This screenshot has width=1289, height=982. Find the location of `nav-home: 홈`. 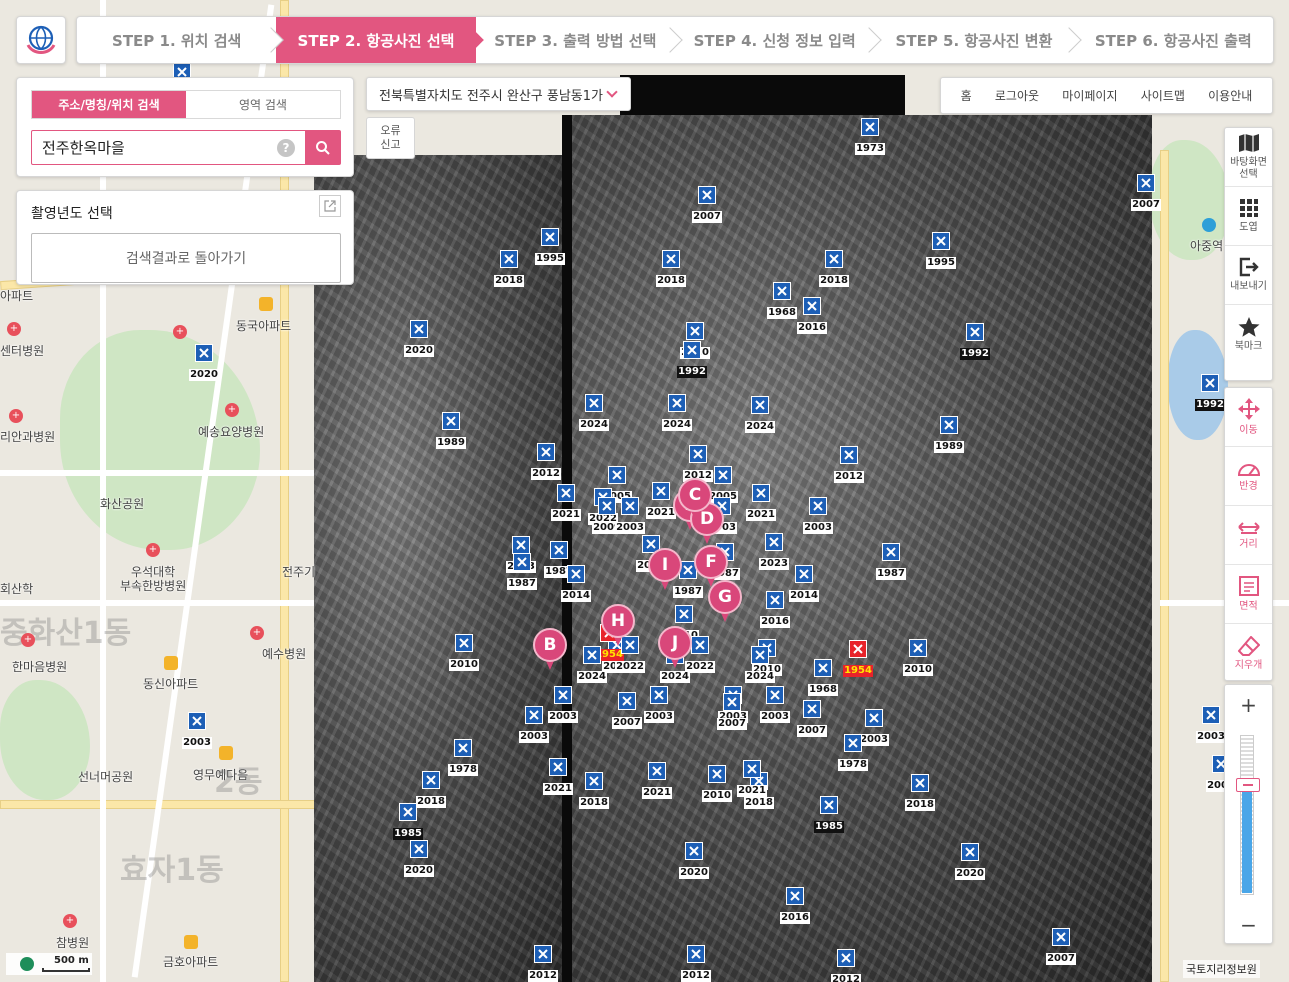

nav-home: 홈 is located at coordinates (966, 95).